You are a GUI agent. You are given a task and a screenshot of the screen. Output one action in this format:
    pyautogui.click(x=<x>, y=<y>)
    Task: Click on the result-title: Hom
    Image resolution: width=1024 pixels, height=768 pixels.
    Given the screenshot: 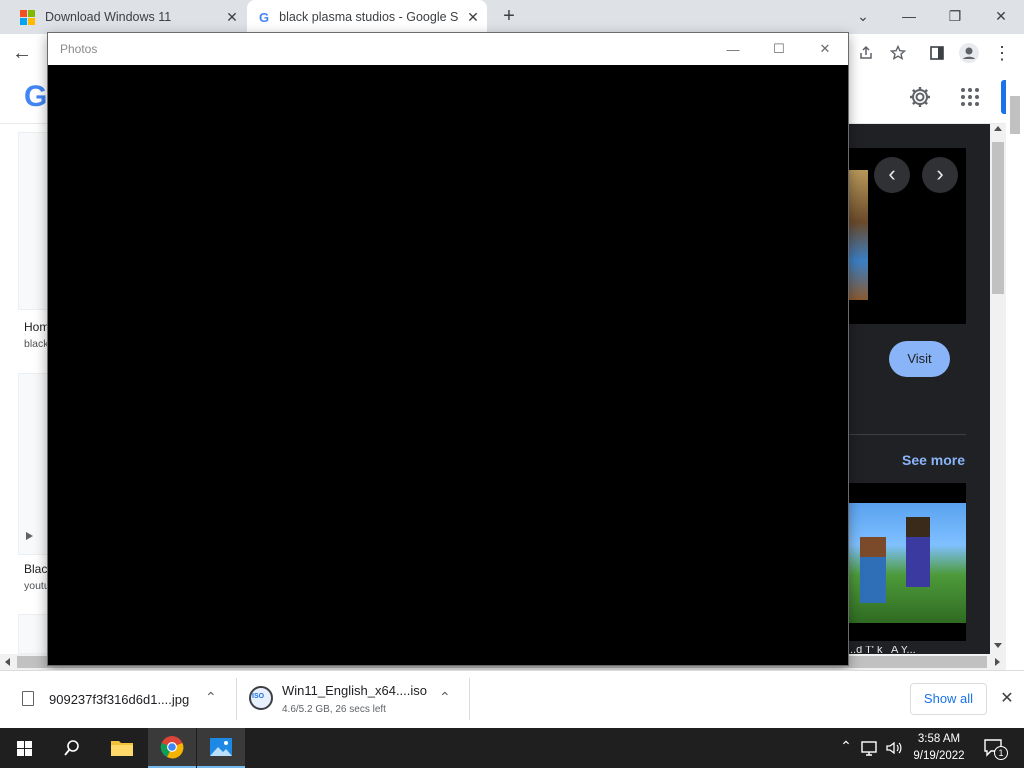 What is the action you would take?
    pyautogui.click(x=36, y=327)
    